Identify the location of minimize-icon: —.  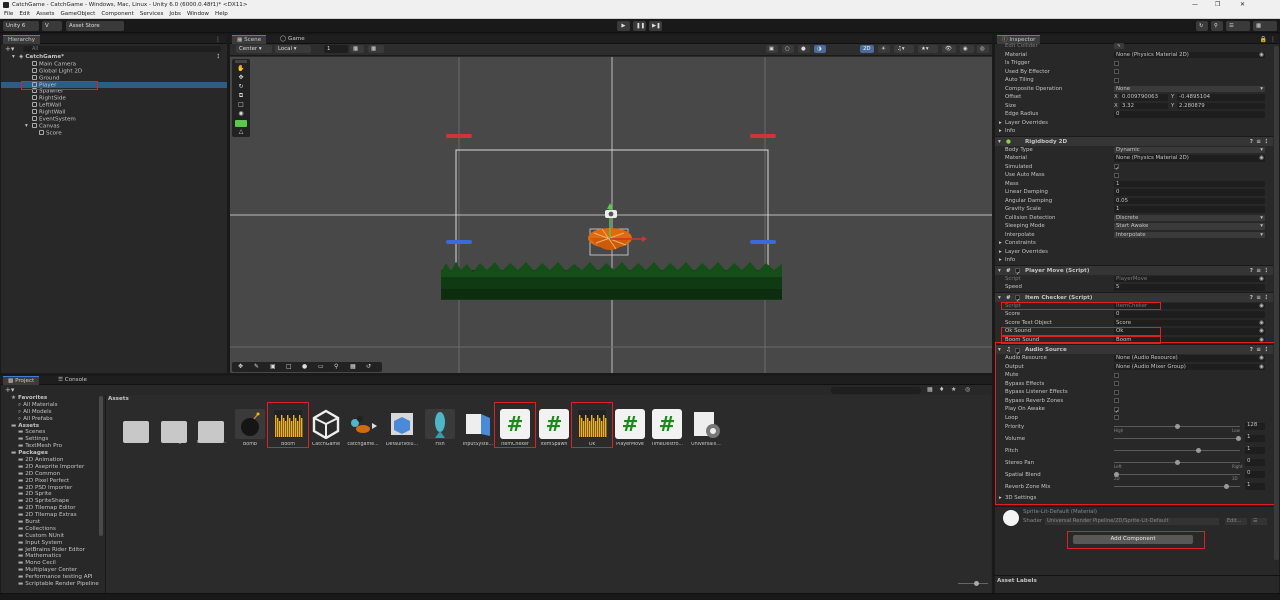
(1195, 5).